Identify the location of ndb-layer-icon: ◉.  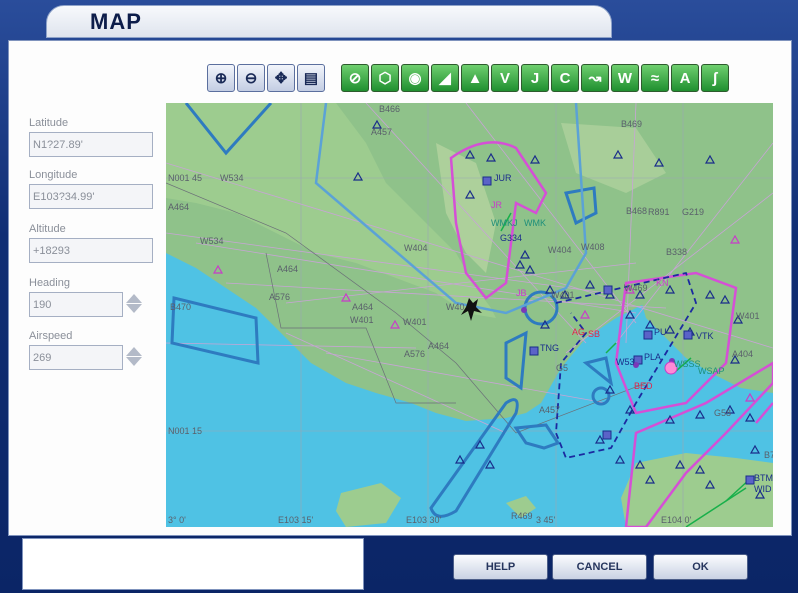
(415, 78).